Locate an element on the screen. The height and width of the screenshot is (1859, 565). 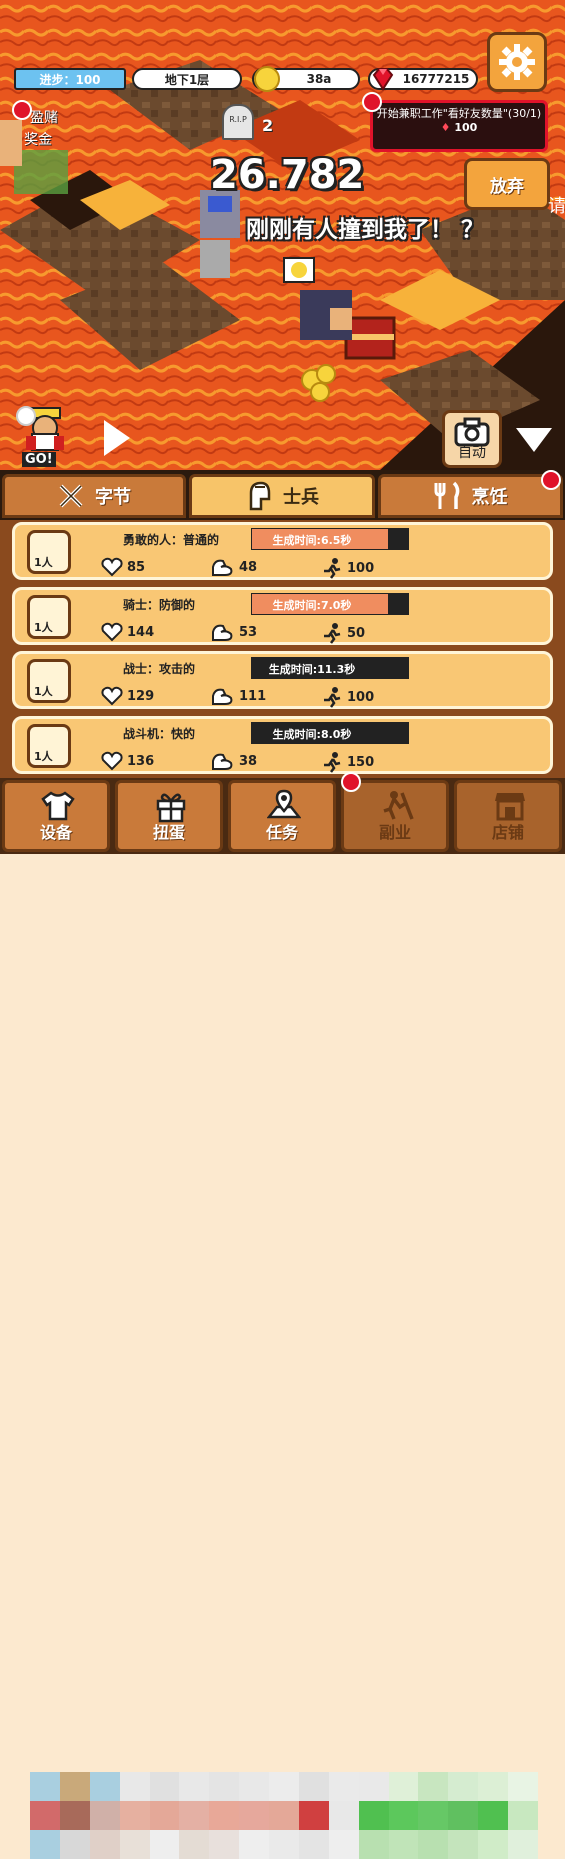
soldier-card: 1人 战士：攻击的 生成时间:11.3秒 129 111 100 is located at coordinates (282, 680).